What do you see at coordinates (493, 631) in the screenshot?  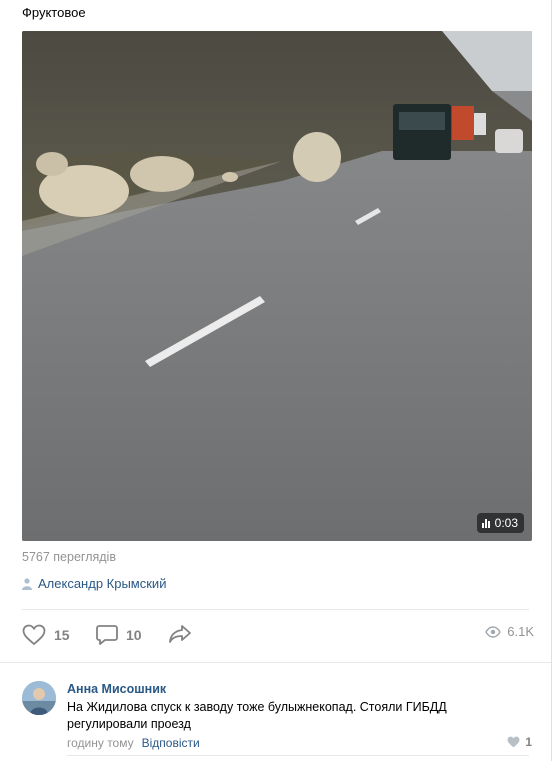 I see `eye-icon` at bounding box center [493, 631].